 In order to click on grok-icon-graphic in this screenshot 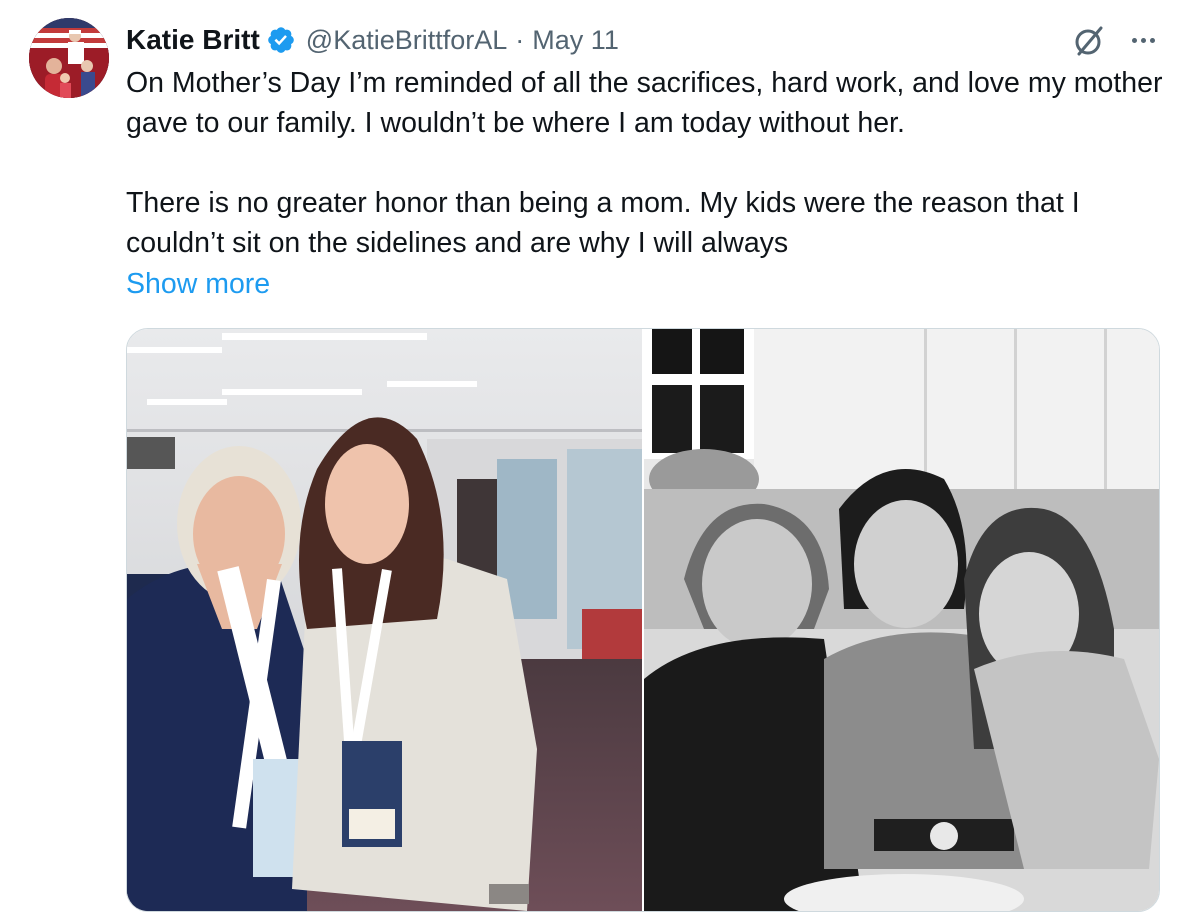, I will do `click(1089, 41)`.